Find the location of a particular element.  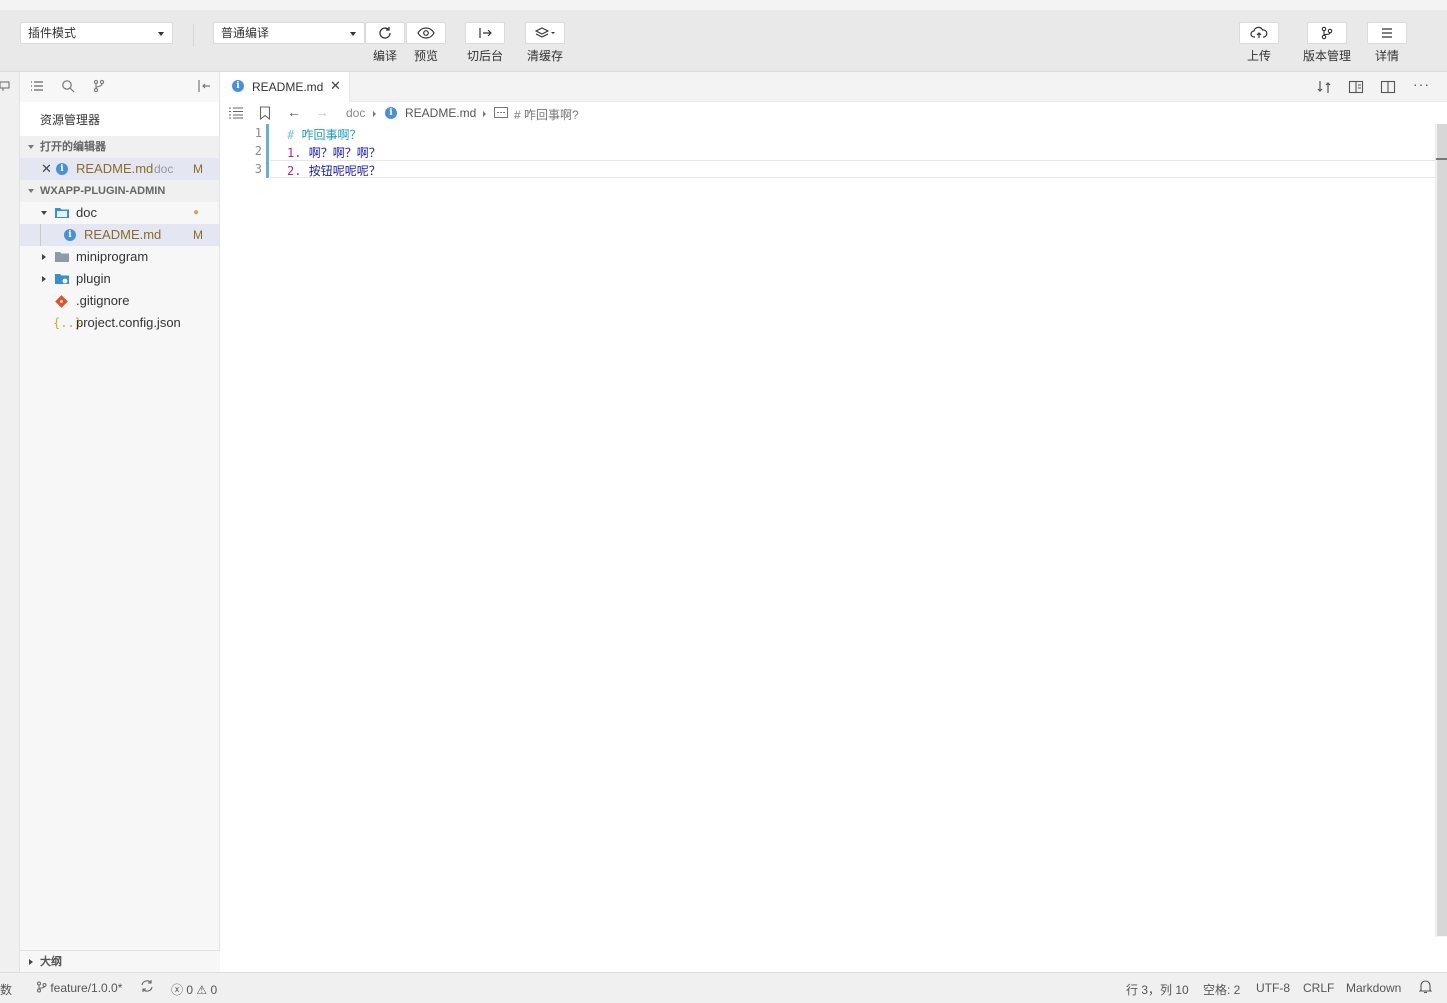

folder-icon is located at coordinates (62, 257).